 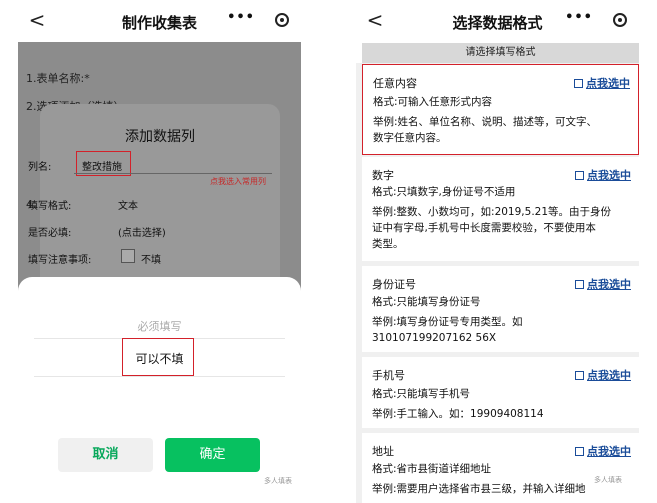 I want to click on option-not-required: 可以不填, so click(x=159, y=358).